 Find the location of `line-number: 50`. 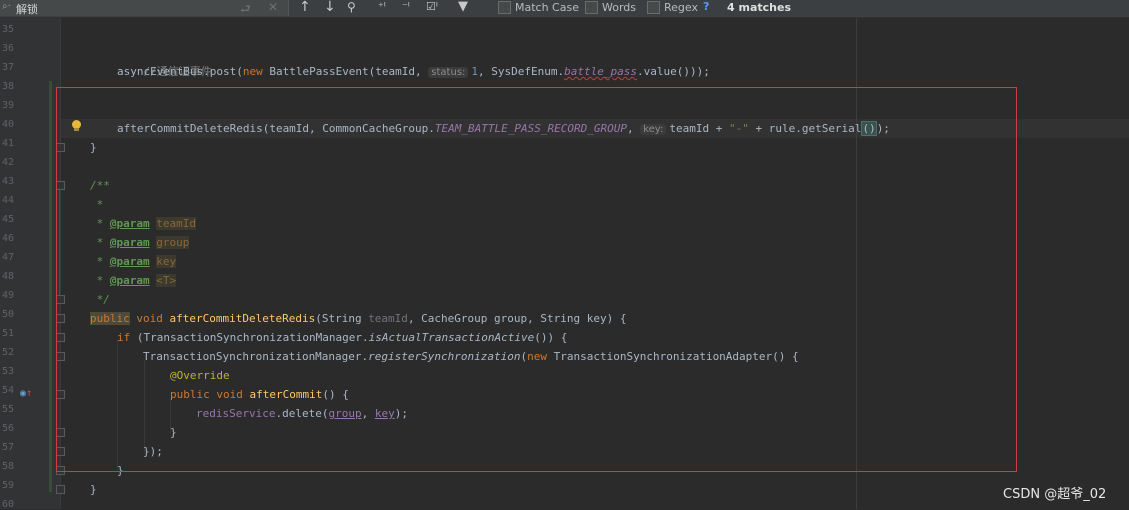

line-number: 50 is located at coordinates (7, 314).